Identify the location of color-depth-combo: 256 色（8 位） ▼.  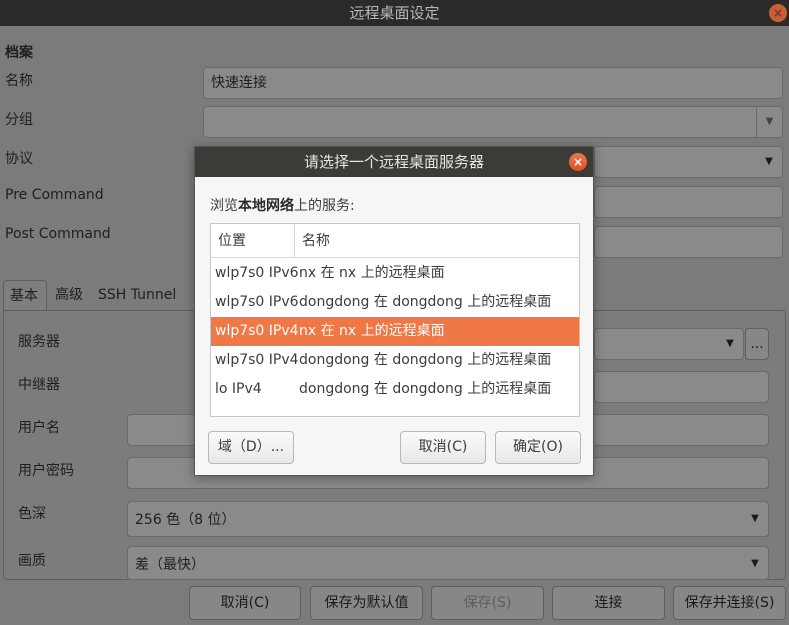
(448, 519).